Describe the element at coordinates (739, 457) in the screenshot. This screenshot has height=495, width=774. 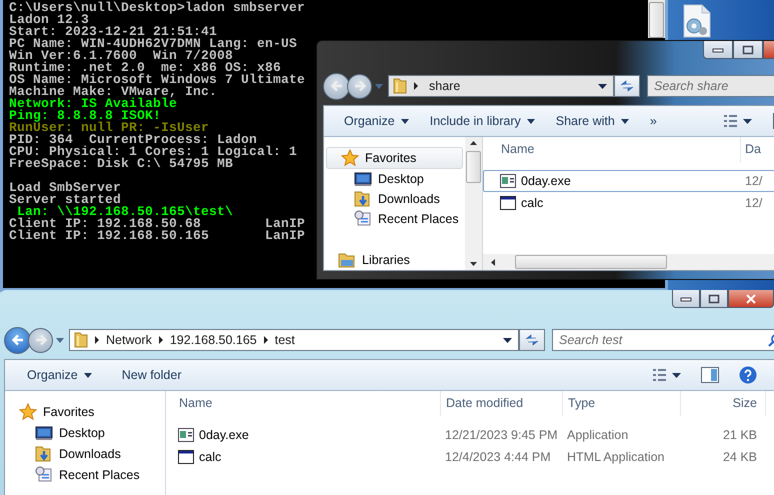
I see `cell-text: 24 KB` at that location.